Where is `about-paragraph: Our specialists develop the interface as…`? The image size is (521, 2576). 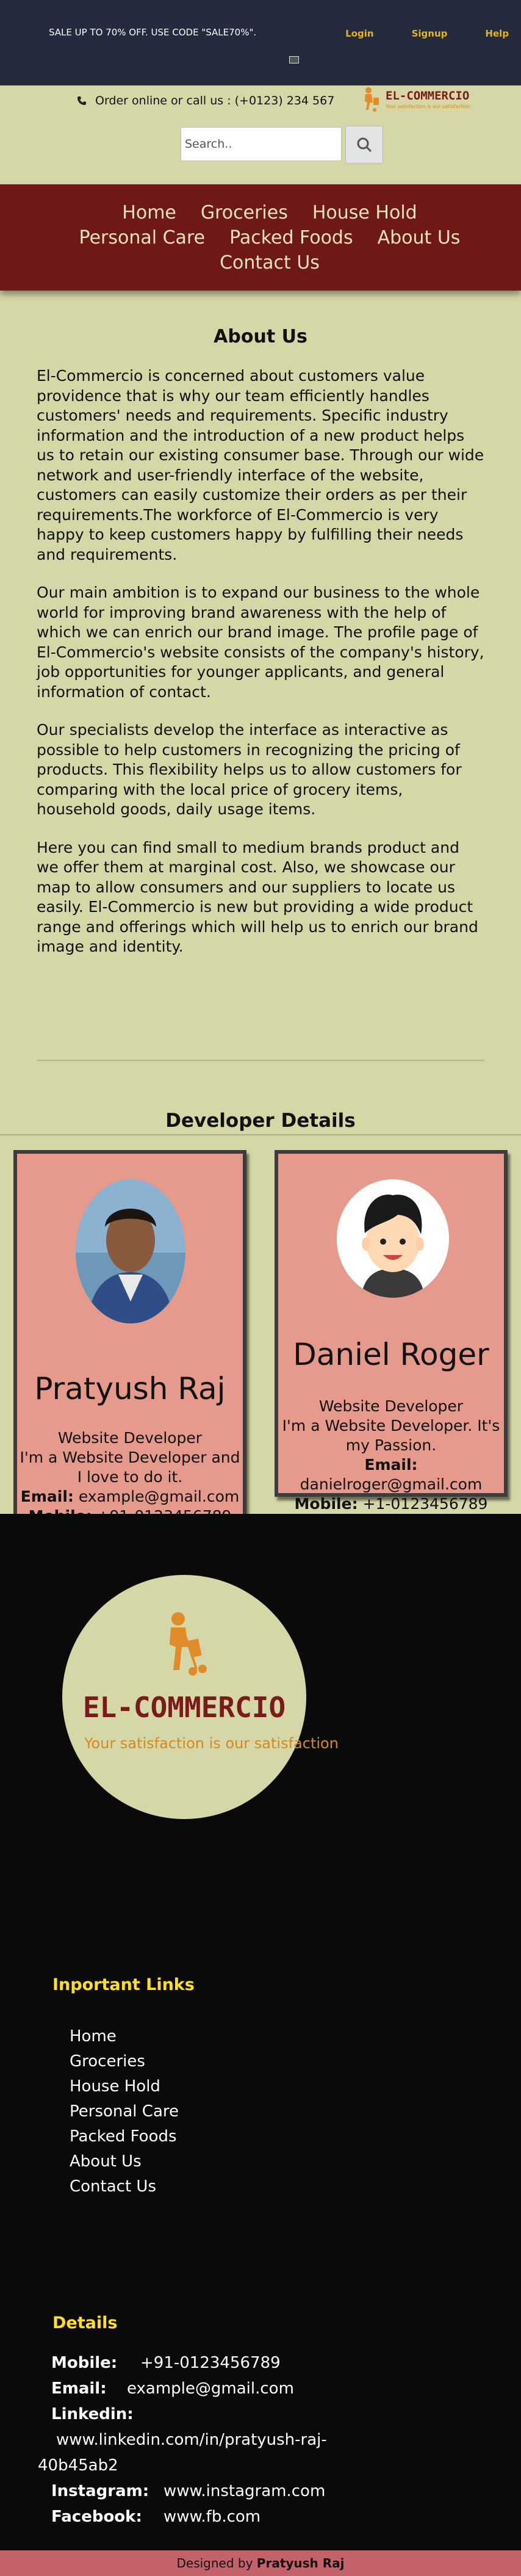 about-paragraph: Our specialists develop the interface as… is located at coordinates (250, 769).